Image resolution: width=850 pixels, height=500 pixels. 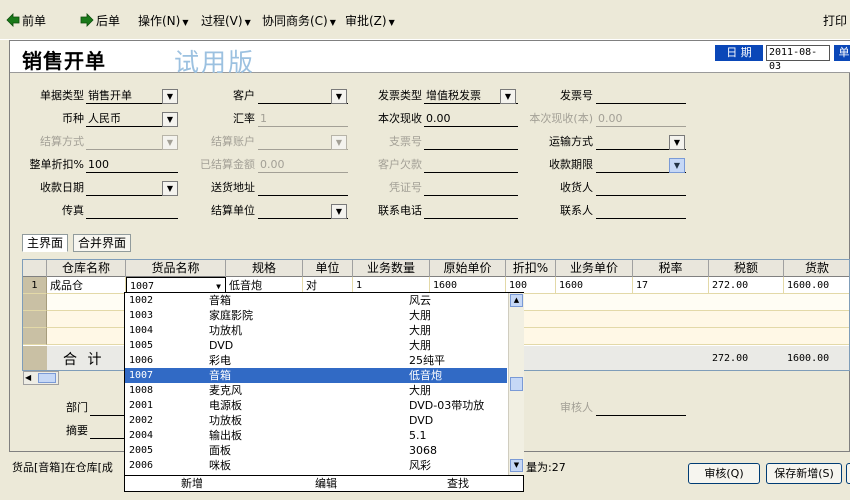 I want to click on invoice-no-field, so click(x=641, y=96).